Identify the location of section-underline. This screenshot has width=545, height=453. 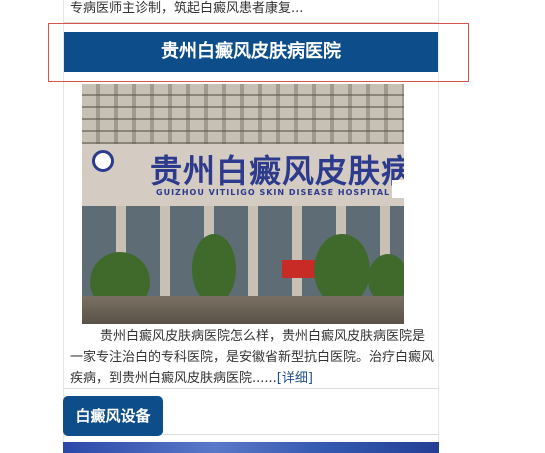
(301, 434).